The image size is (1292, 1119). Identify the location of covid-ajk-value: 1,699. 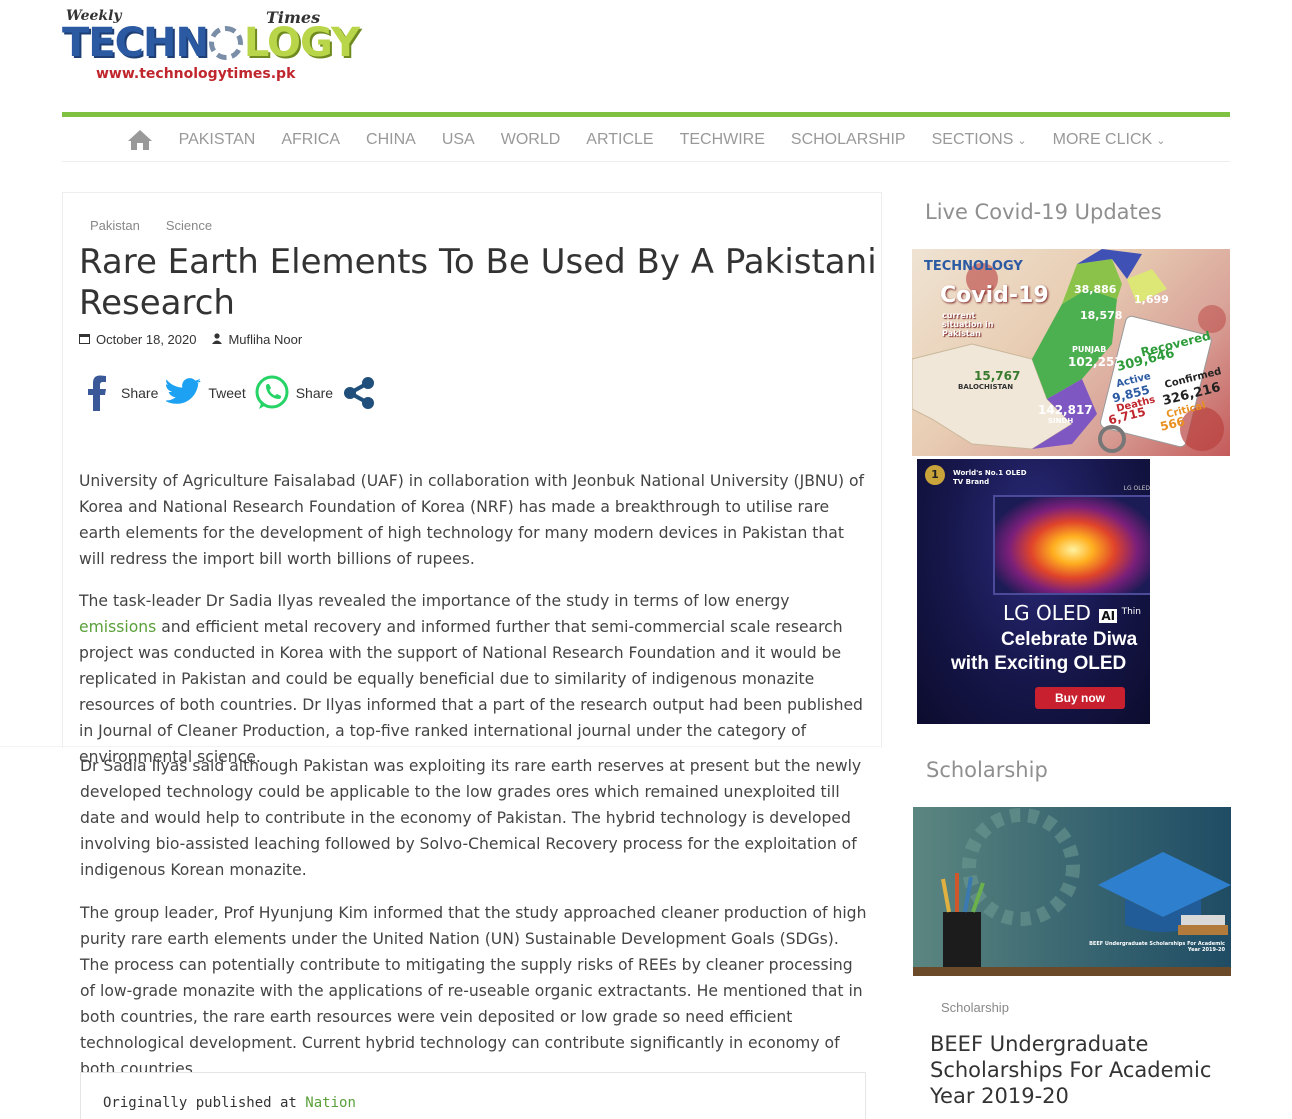
(1151, 299).